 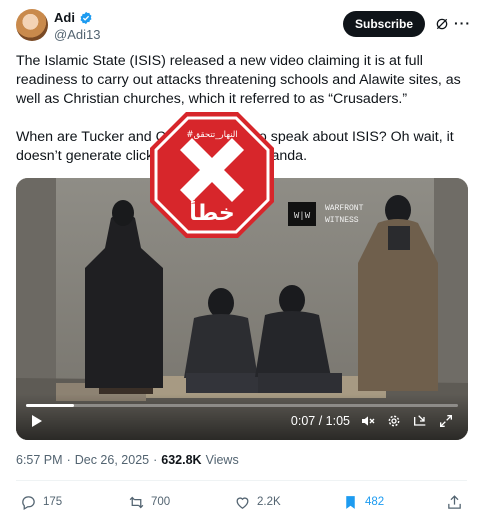 I want to click on repost-count: 700, so click(x=161, y=502).